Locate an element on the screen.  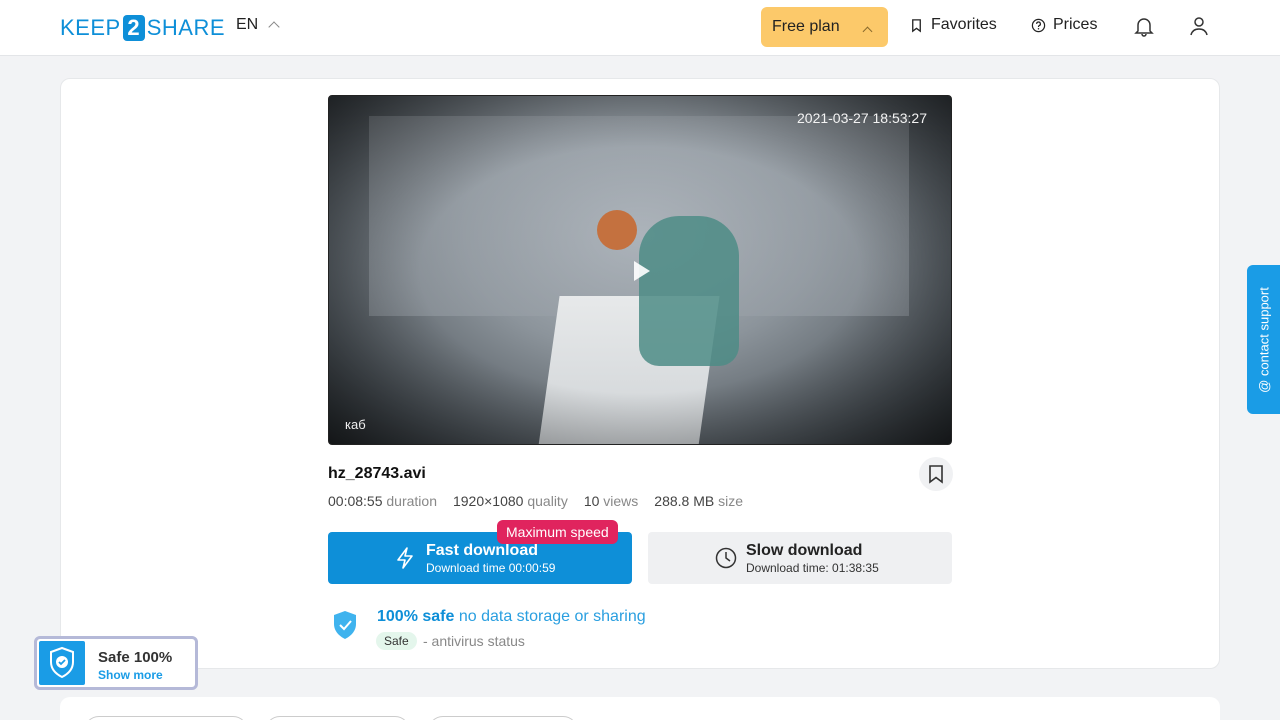
contact-support-tab: @ contact support is located at coordinates (1263, 339).